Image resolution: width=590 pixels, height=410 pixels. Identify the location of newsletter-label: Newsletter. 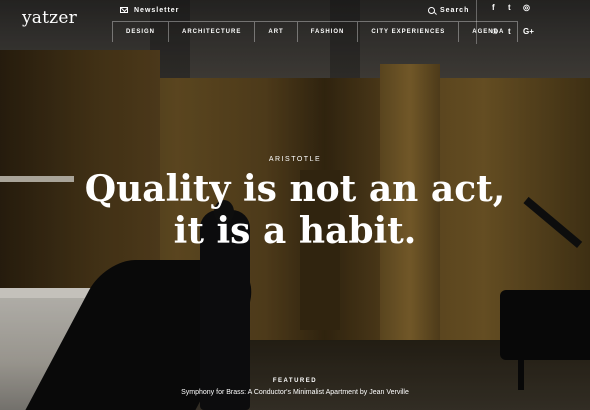
(157, 10).